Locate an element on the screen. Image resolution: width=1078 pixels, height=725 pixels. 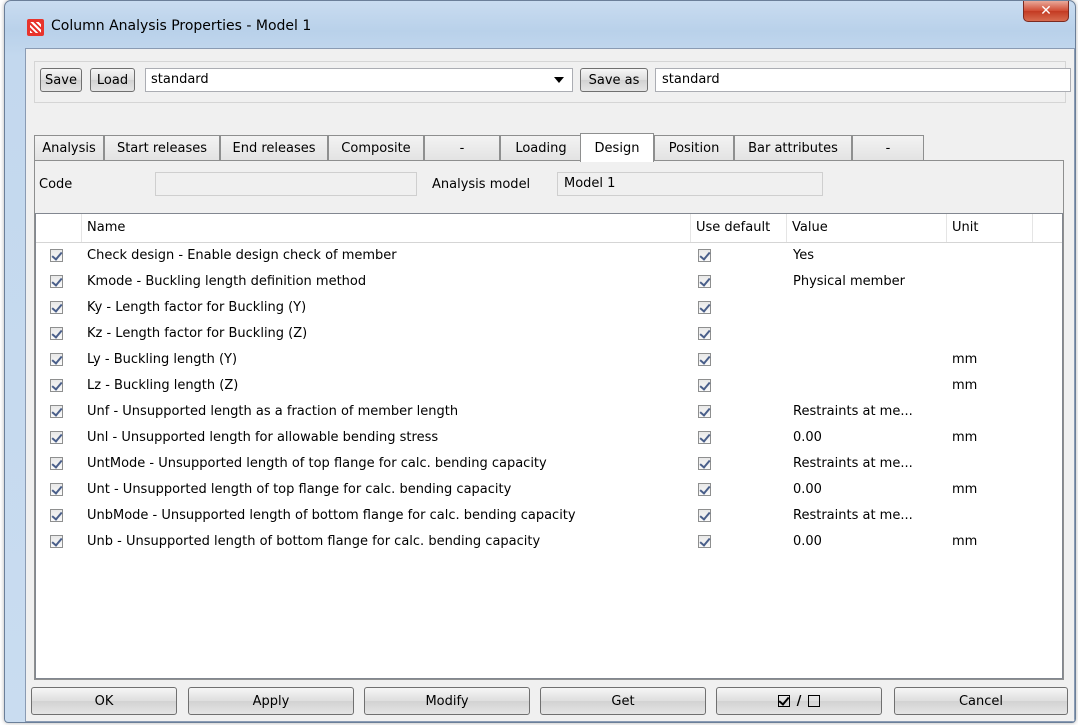
column-header-use-default: Use default is located at coordinates (739, 228).